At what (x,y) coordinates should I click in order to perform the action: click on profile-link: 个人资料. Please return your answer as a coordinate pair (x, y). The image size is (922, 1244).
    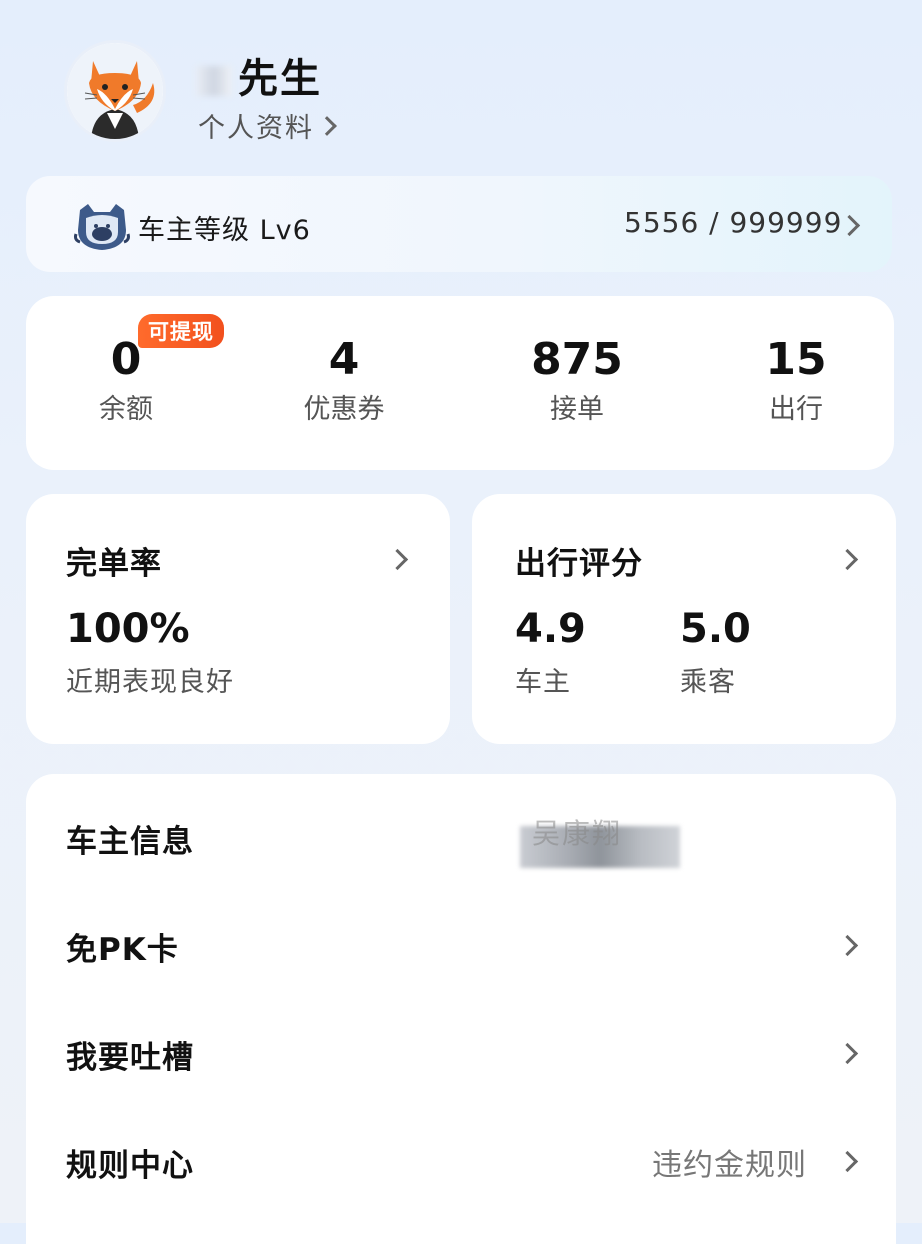
    Looking at the image, I should click on (267, 125).